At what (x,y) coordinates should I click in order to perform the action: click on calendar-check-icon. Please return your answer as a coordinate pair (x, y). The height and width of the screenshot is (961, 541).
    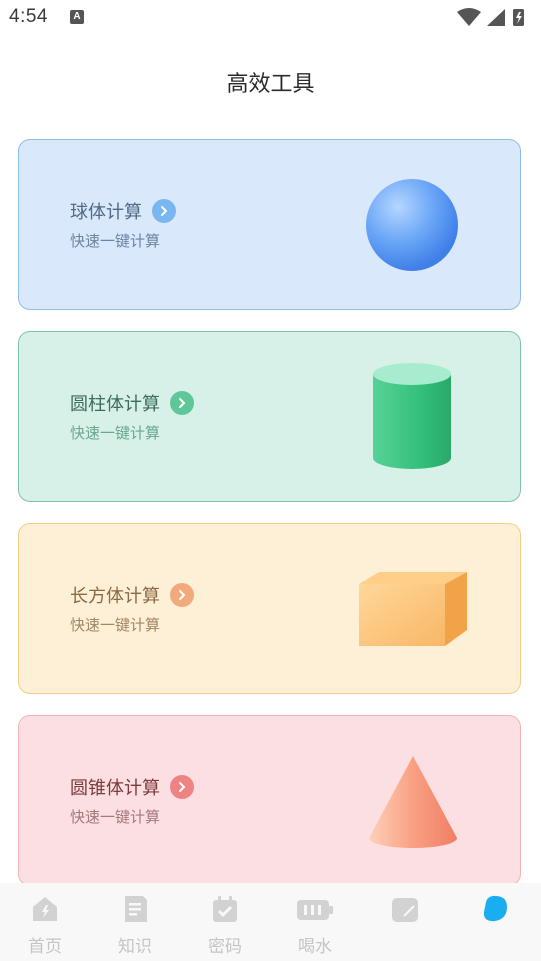
    Looking at the image, I should click on (225, 909).